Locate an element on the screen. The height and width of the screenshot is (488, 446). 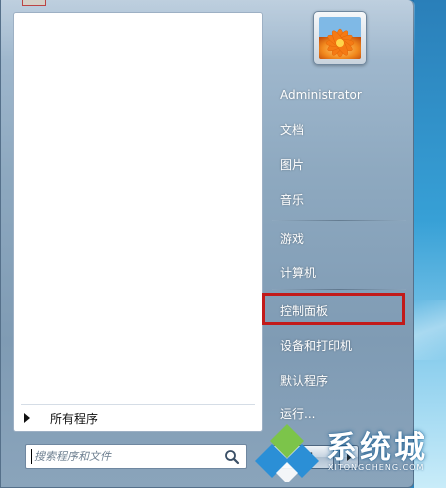
user-picture-frame is located at coordinates (340, 38).